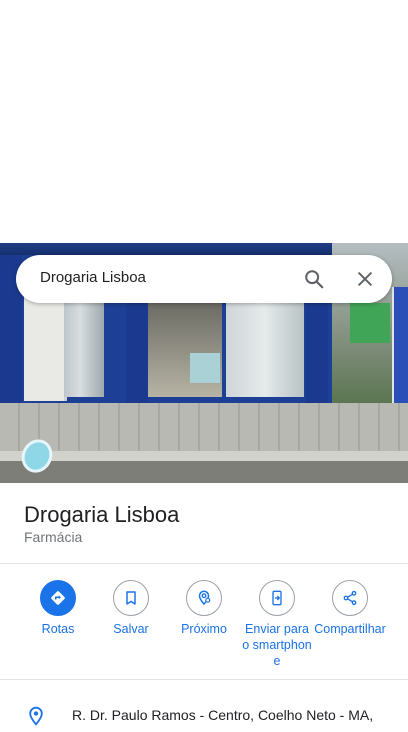 This screenshot has width=408, height=732. Describe the element at coordinates (205, 368) in the screenshot. I see `photo-shelf` at that location.